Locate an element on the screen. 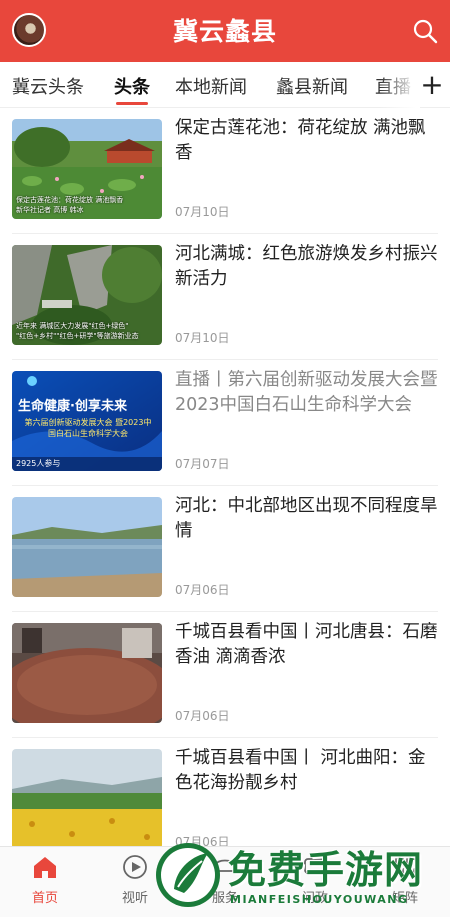 The width and height of the screenshot is (450, 917). thumb-caption: 保定古莲花池：荷花绽放 满池飘香 is located at coordinates (70, 200).